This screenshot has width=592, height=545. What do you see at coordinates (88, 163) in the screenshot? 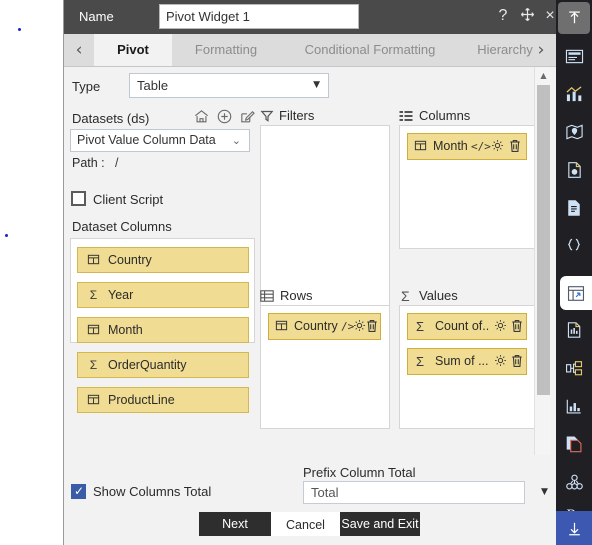
I see `path-label: Path :` at bounding box center [88, 163].